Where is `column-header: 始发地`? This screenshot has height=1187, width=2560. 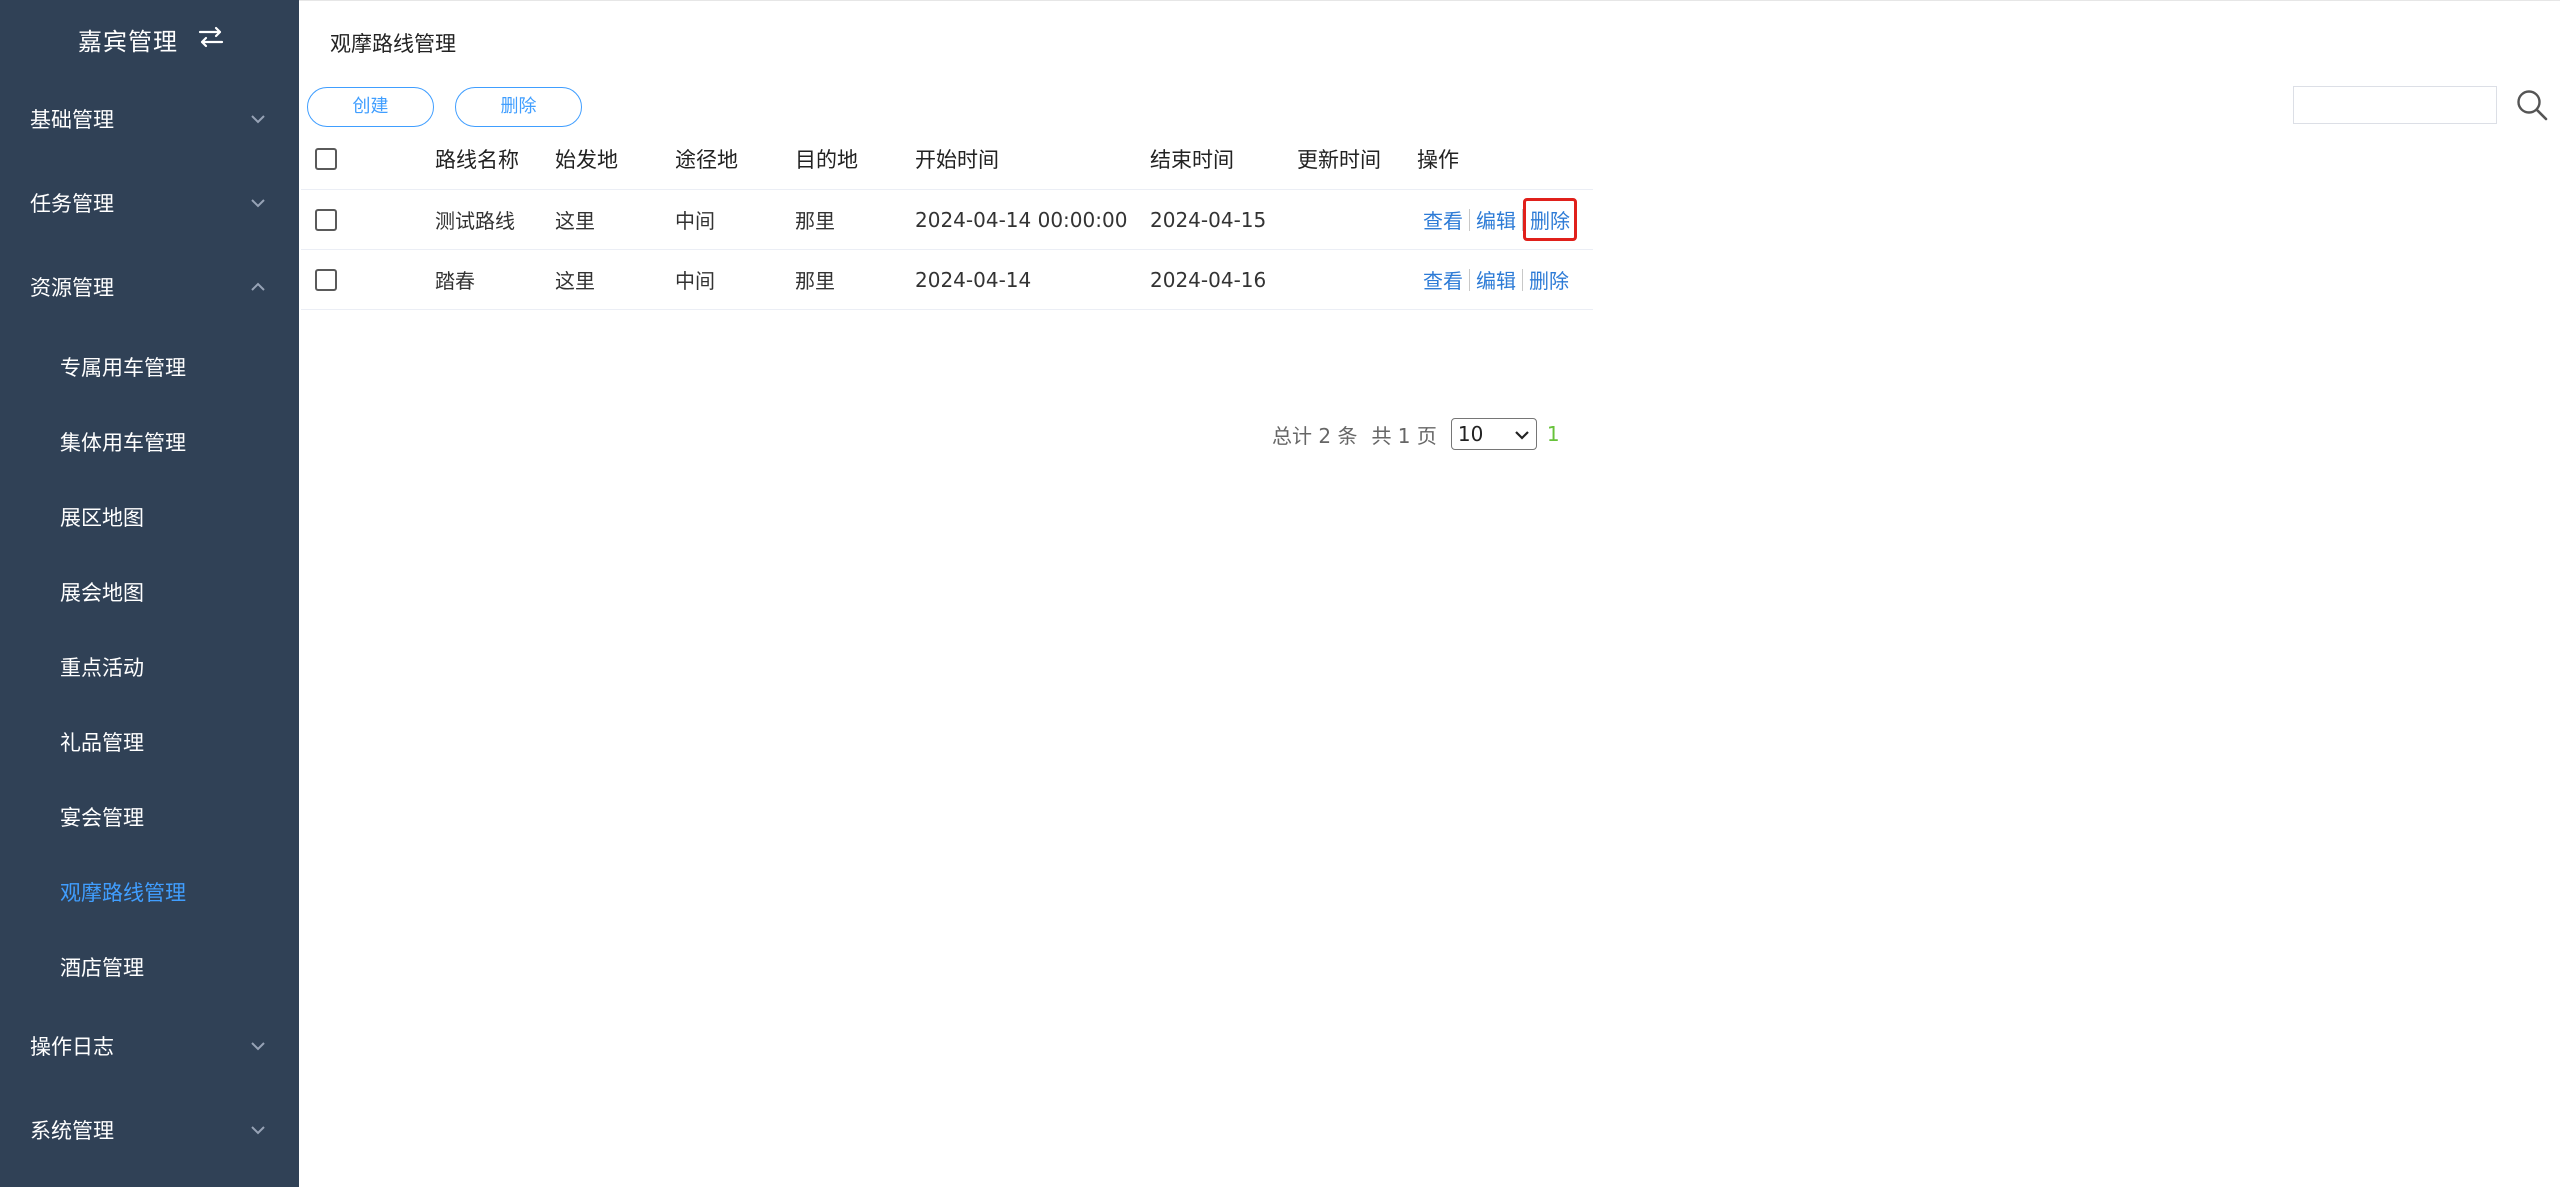 column-header: 始发地 is located at coordinates (586, 159).